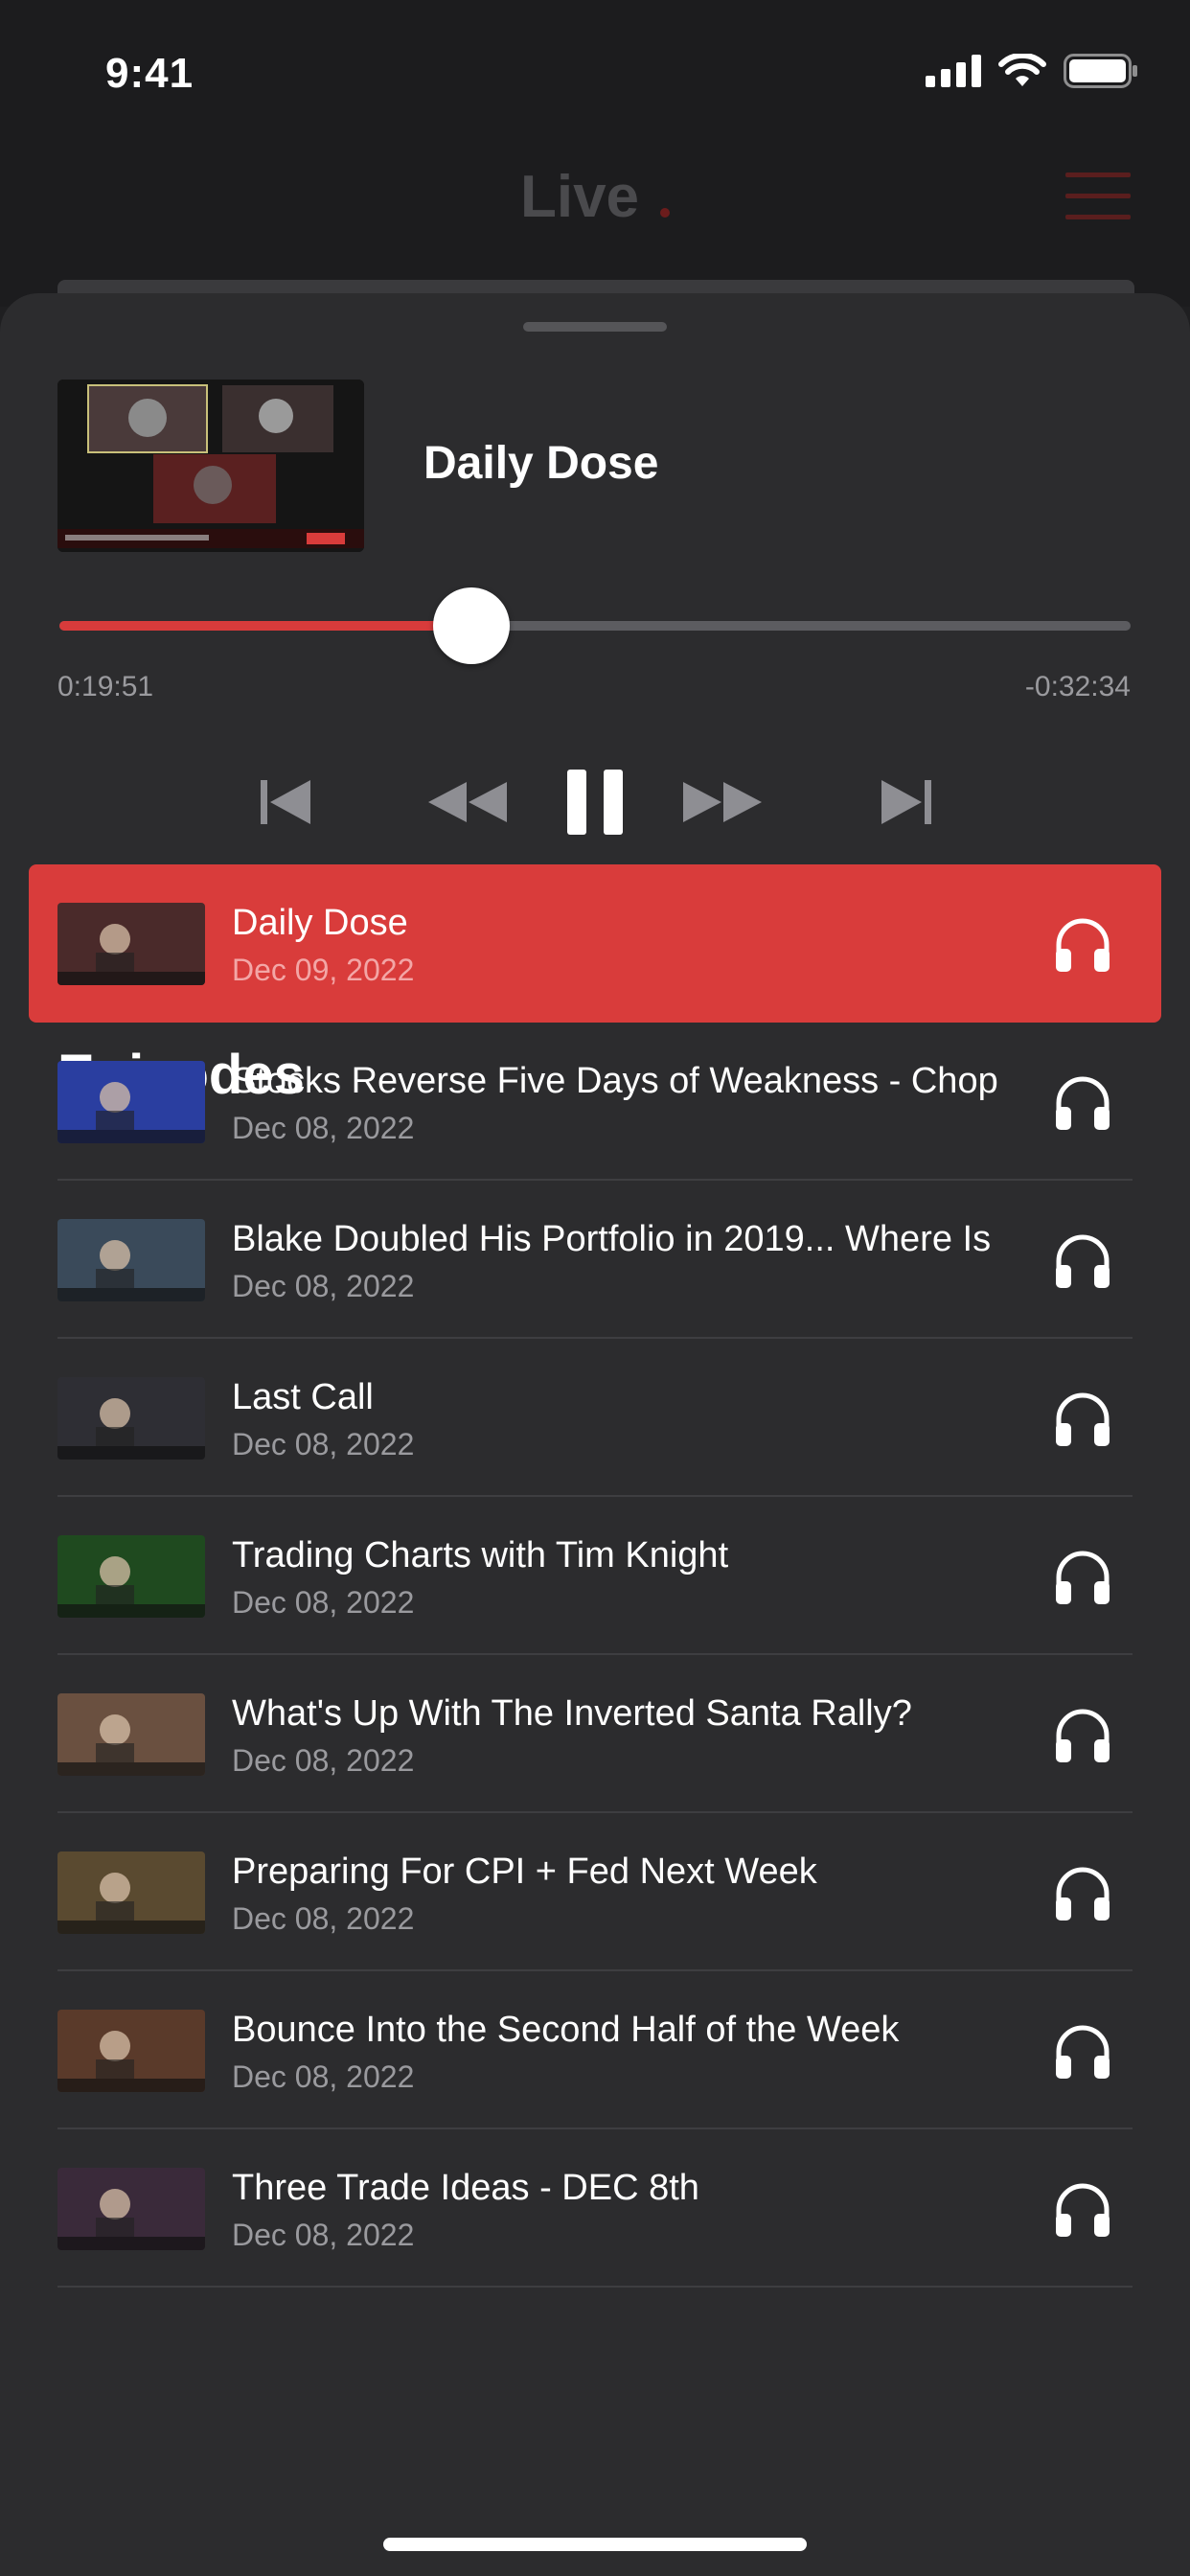 This screenshot has width=1190, height=2576. What do you see at coordinates (579, 197) in the screenshot?
I see `nav-title: Live` at bounding box center [579, 197].